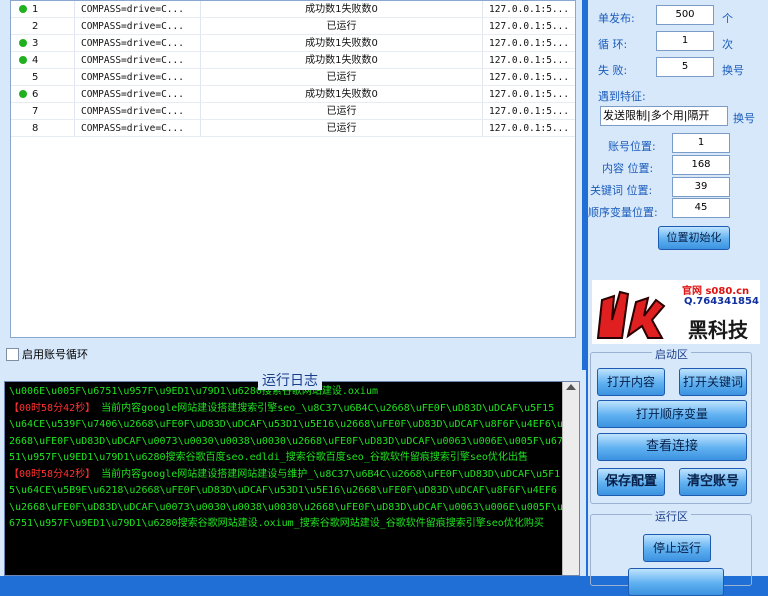 This screenshot has width=768, height=596. Describe the element at coordinates (694, 238) in the screenshot. I see `position-init-button: 位置初始化` at that location.